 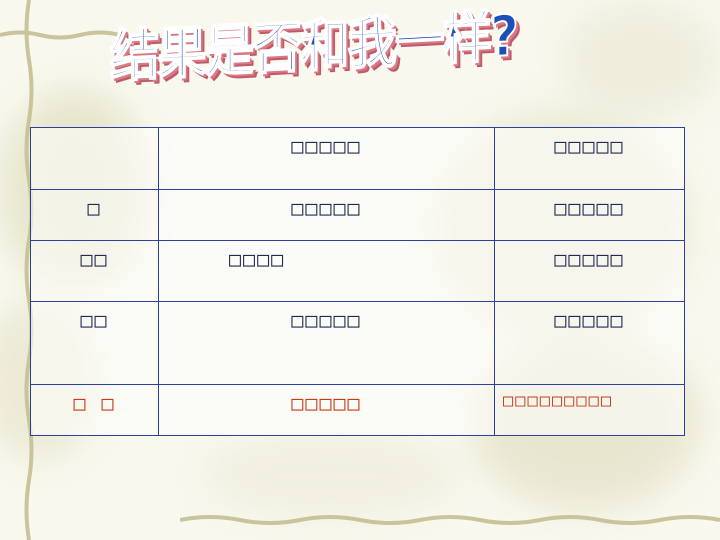 I want to click on table-cell, so click(x=94, y=158).